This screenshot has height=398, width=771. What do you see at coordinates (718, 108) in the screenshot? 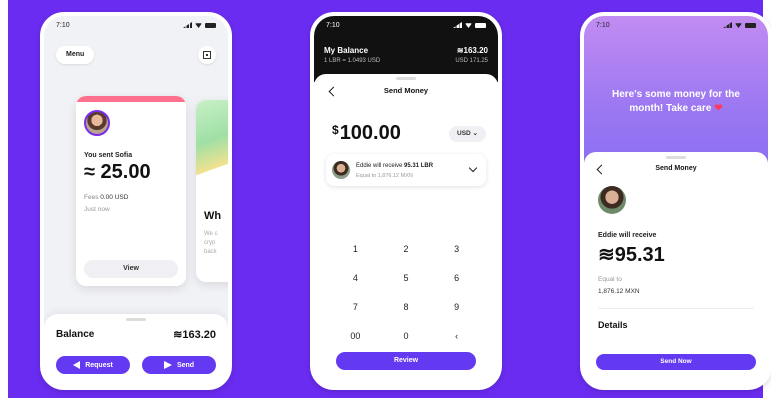
I see `heart-icon: ❤` at bounding box center [718, 108].